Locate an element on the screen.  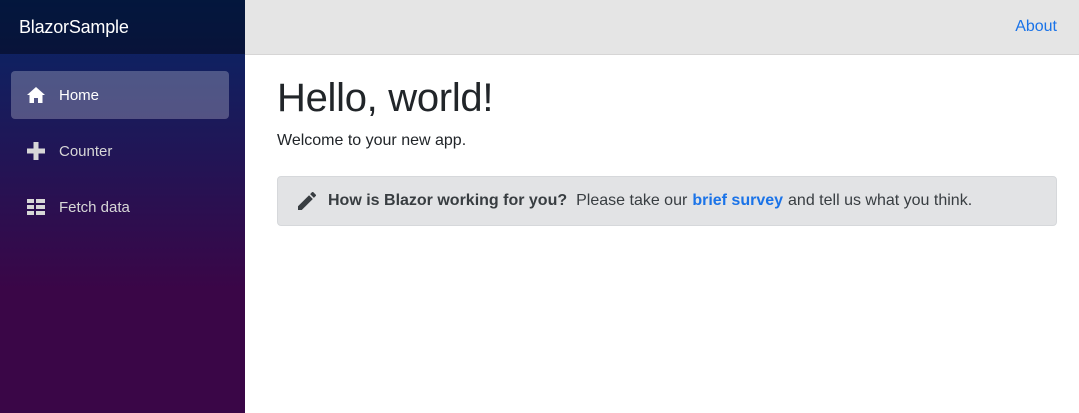
sidebar-item-label: Home is located at coordinates (79, 95).